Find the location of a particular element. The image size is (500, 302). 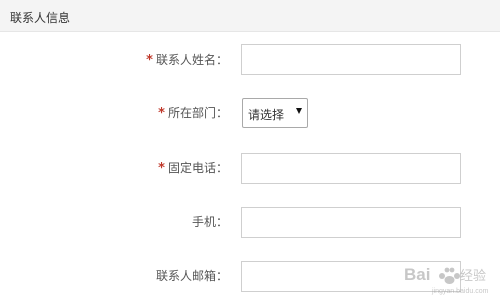

contact-name-label-group: * 联系人姓名： is located at coordinates (187, 60).